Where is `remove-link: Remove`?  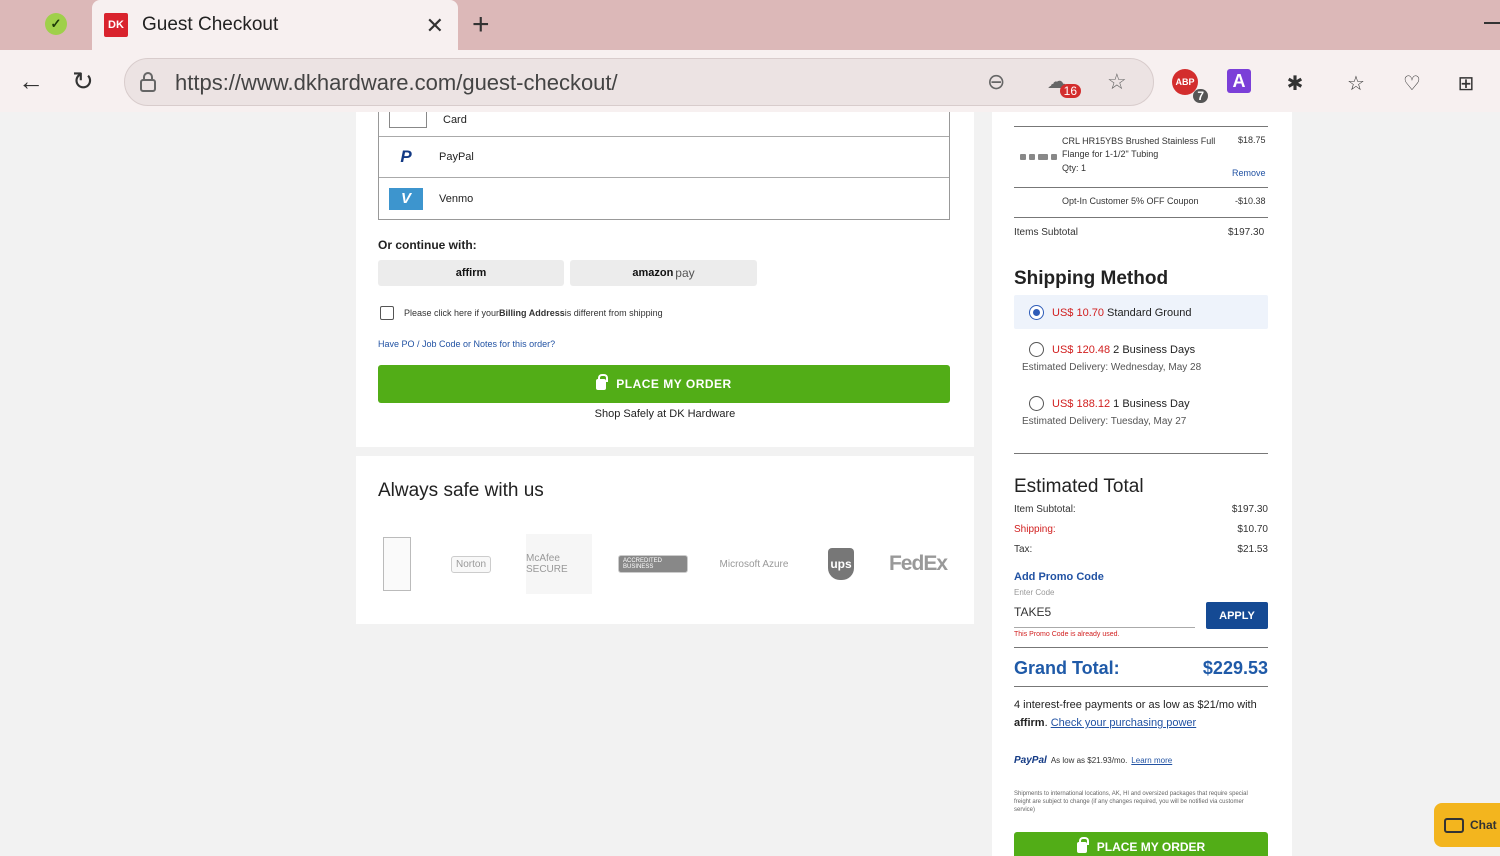
remove-link: Remove is located at coordinates (1249, 173).